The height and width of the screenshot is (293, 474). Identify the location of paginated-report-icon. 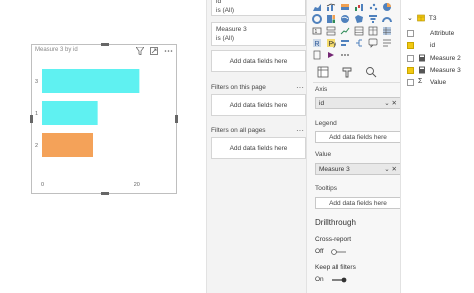
(317, 55).